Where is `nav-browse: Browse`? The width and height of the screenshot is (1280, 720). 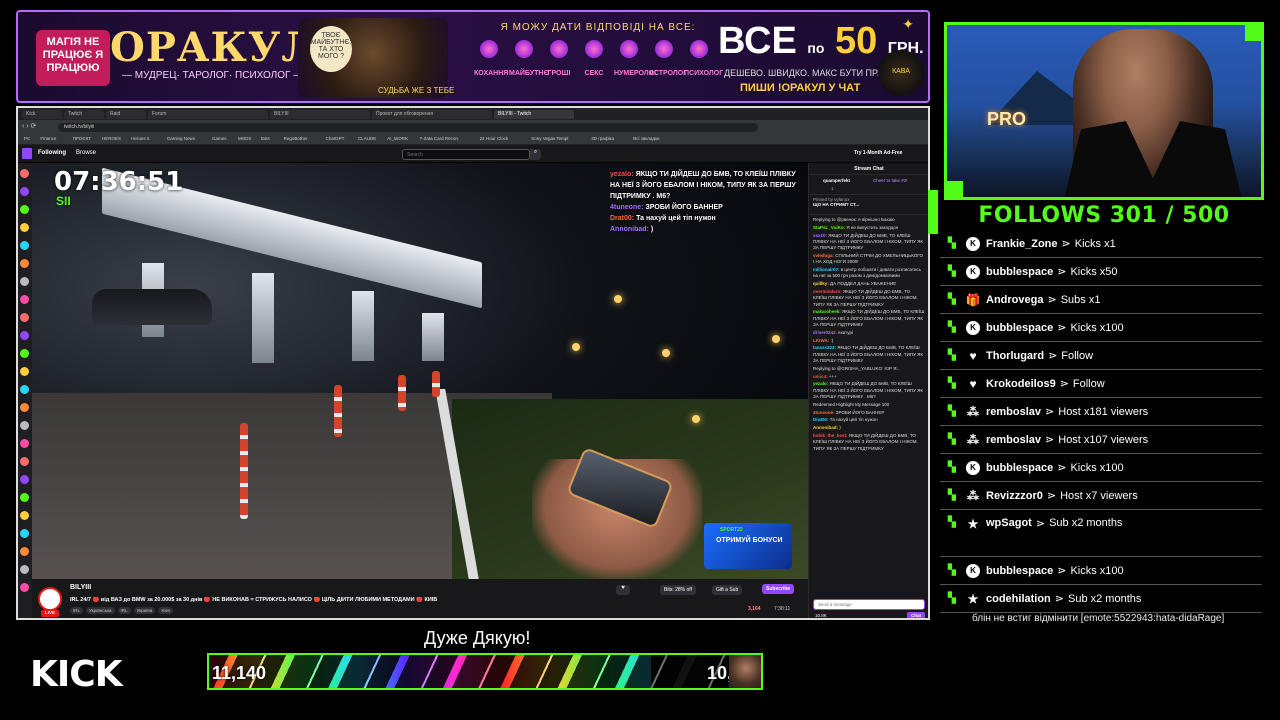
nav-browse: Browse is located at coordinates (86, 153).